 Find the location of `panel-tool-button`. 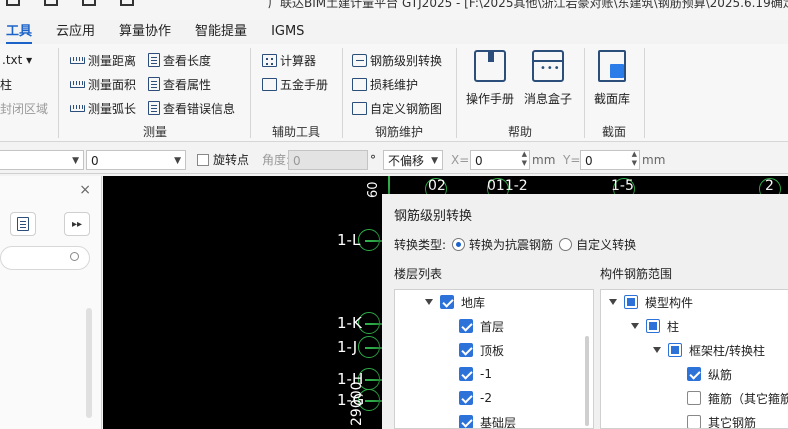

panel-tool-button is located at coordinates (23, 224).